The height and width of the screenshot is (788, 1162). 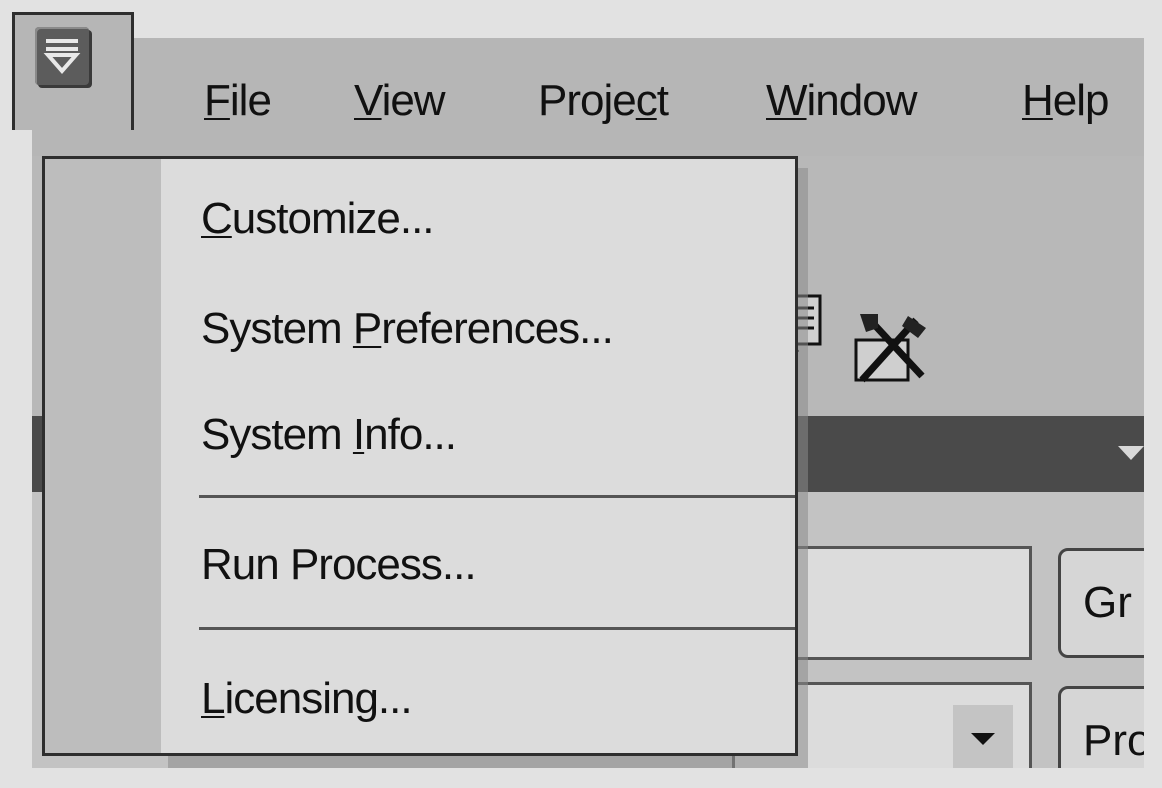 What do you see at coordinates (103, 456) in the screenshot?
I see `menu-gutter` at bounding box center [103, 456].